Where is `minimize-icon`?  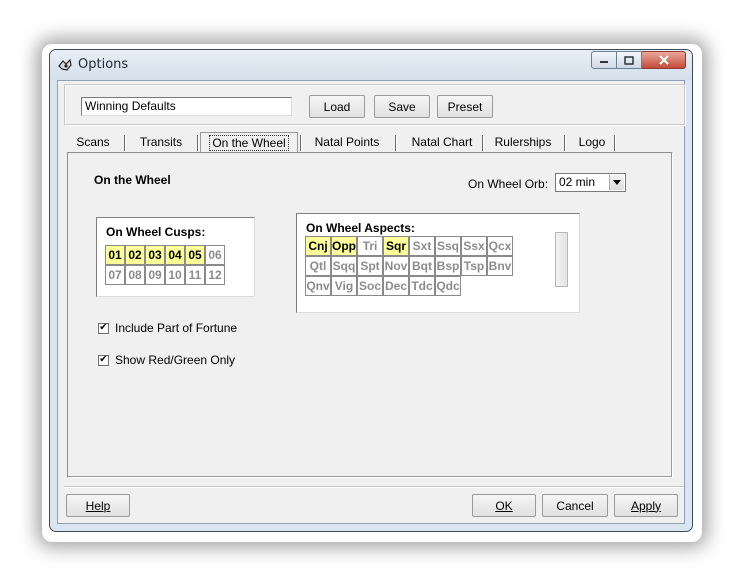 minimize-icon is located at coordinates (604, 62).